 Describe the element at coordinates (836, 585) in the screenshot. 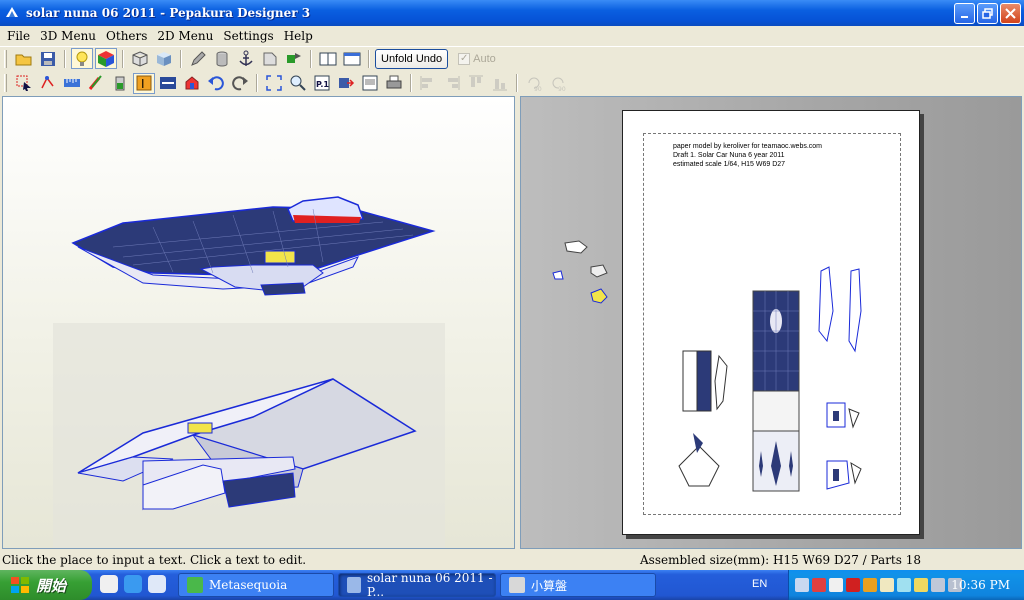

I see `volume-icon` at that location.